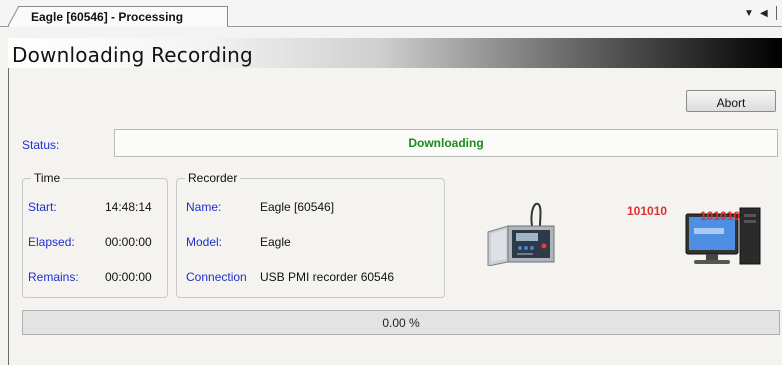  Describe the element at coordinates (521, 234) in the screenshot. I see `recorder-device-icon` at that location.